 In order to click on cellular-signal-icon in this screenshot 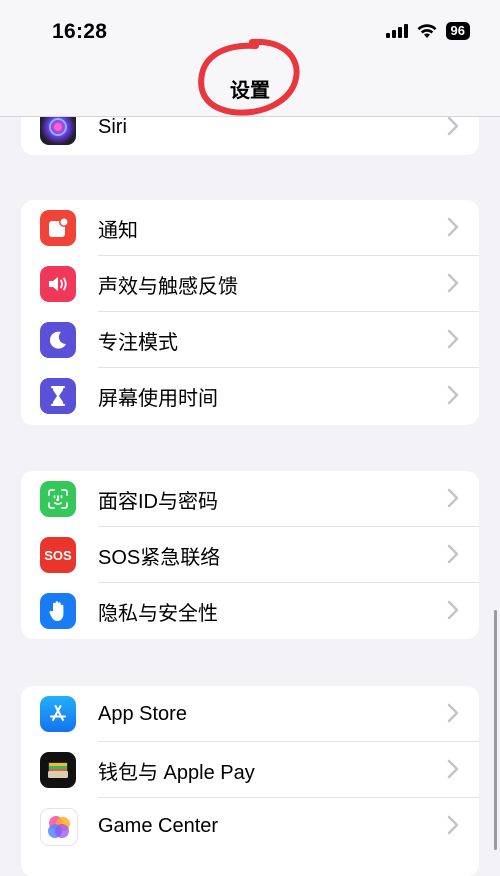, I will do `click(396, 31)`.